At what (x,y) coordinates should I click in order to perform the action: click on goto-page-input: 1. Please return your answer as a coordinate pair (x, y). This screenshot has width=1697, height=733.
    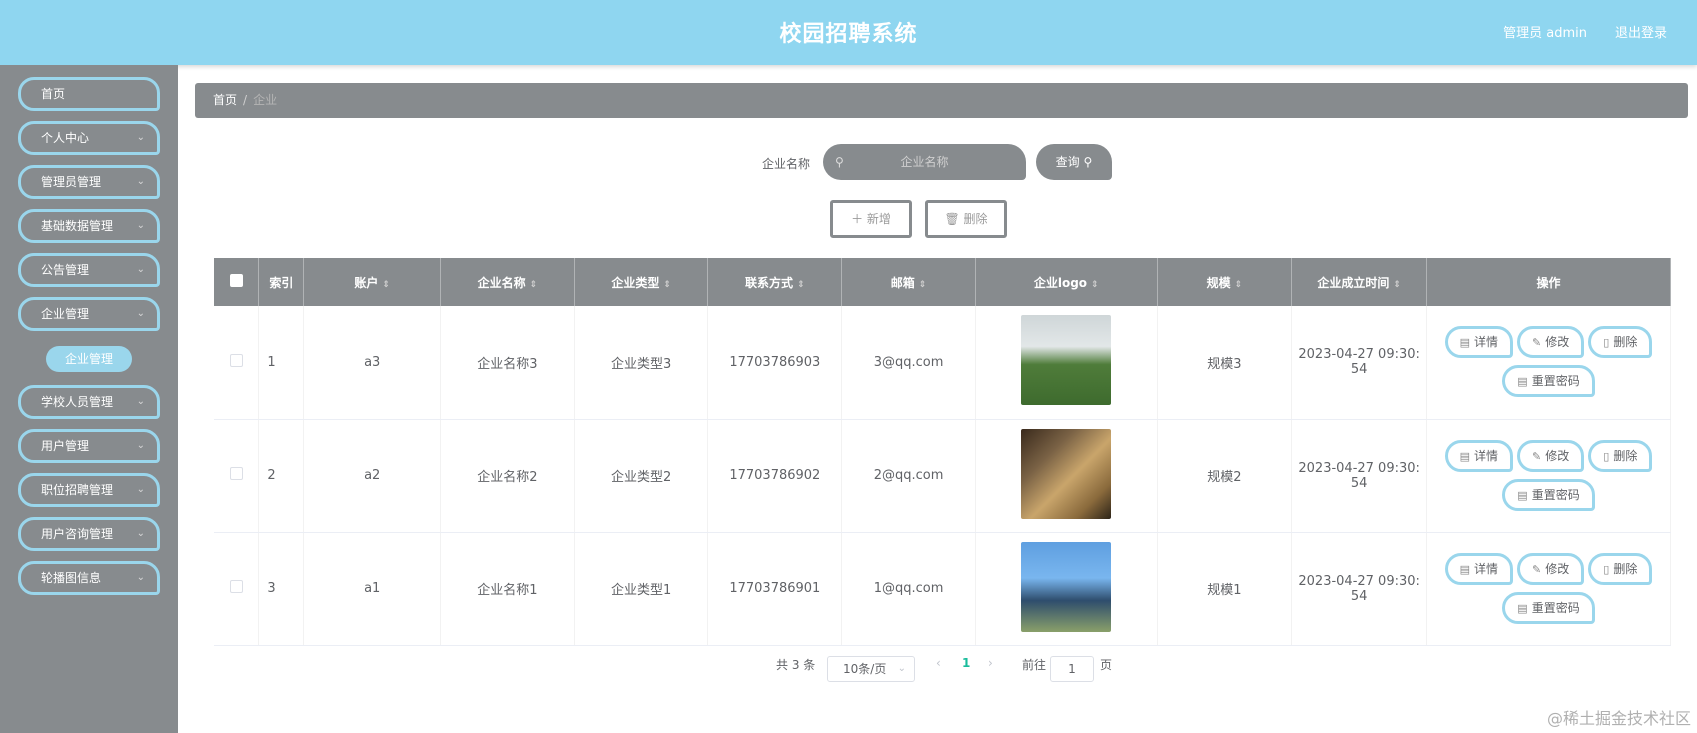
    Looking at the image, I should click on (1072, 669).